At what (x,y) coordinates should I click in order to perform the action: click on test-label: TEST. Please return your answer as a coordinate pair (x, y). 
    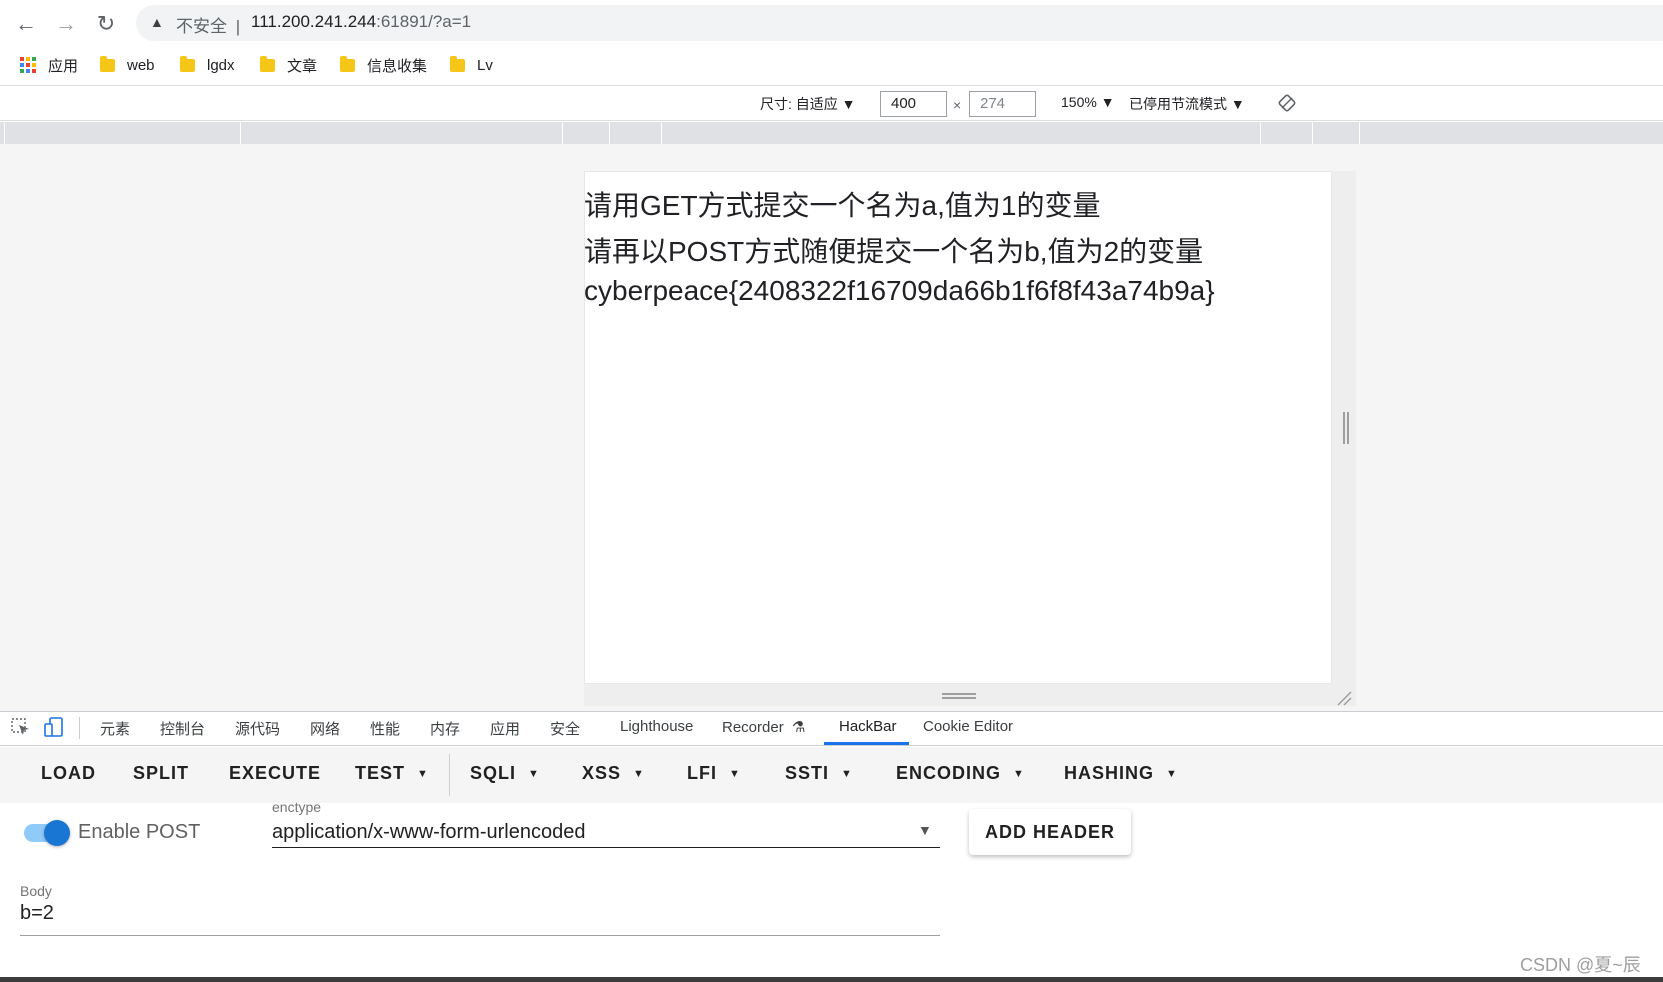
    Looking at the image, I should click on (380, 773).